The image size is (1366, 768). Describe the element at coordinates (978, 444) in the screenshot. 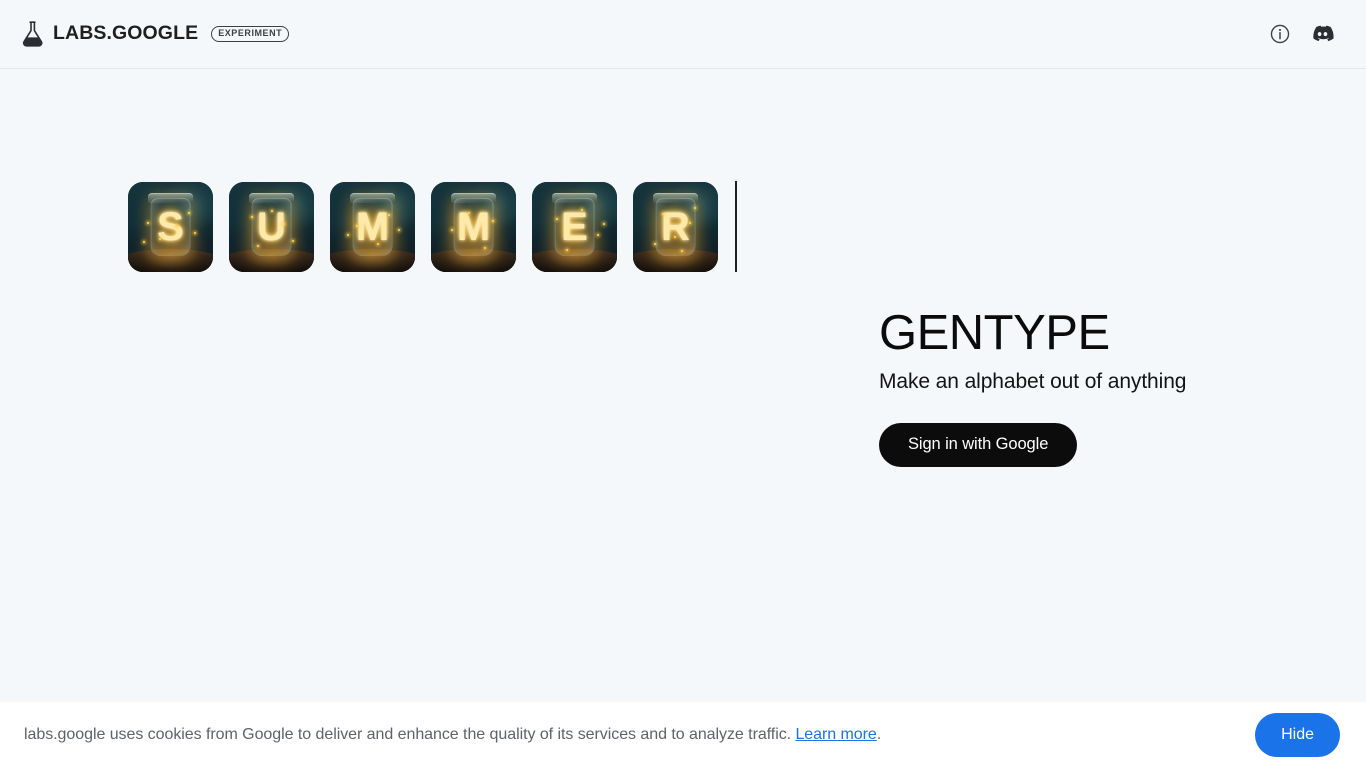

I see `sign-in-with-google-button: Sign in with Google` at that location.